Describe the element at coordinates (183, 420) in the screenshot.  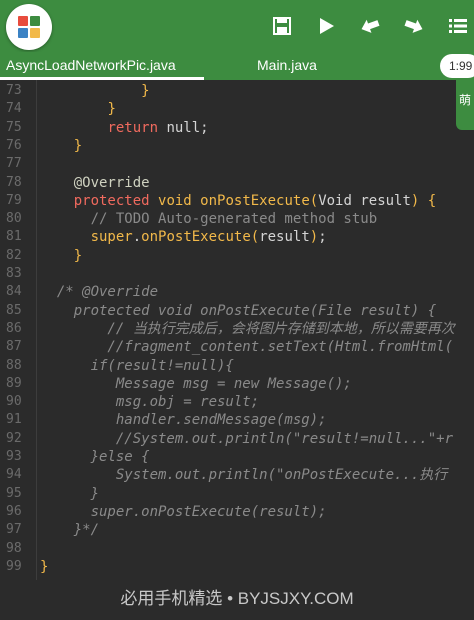
I see `code-text: handler.sendMessage(msg);` at that location.